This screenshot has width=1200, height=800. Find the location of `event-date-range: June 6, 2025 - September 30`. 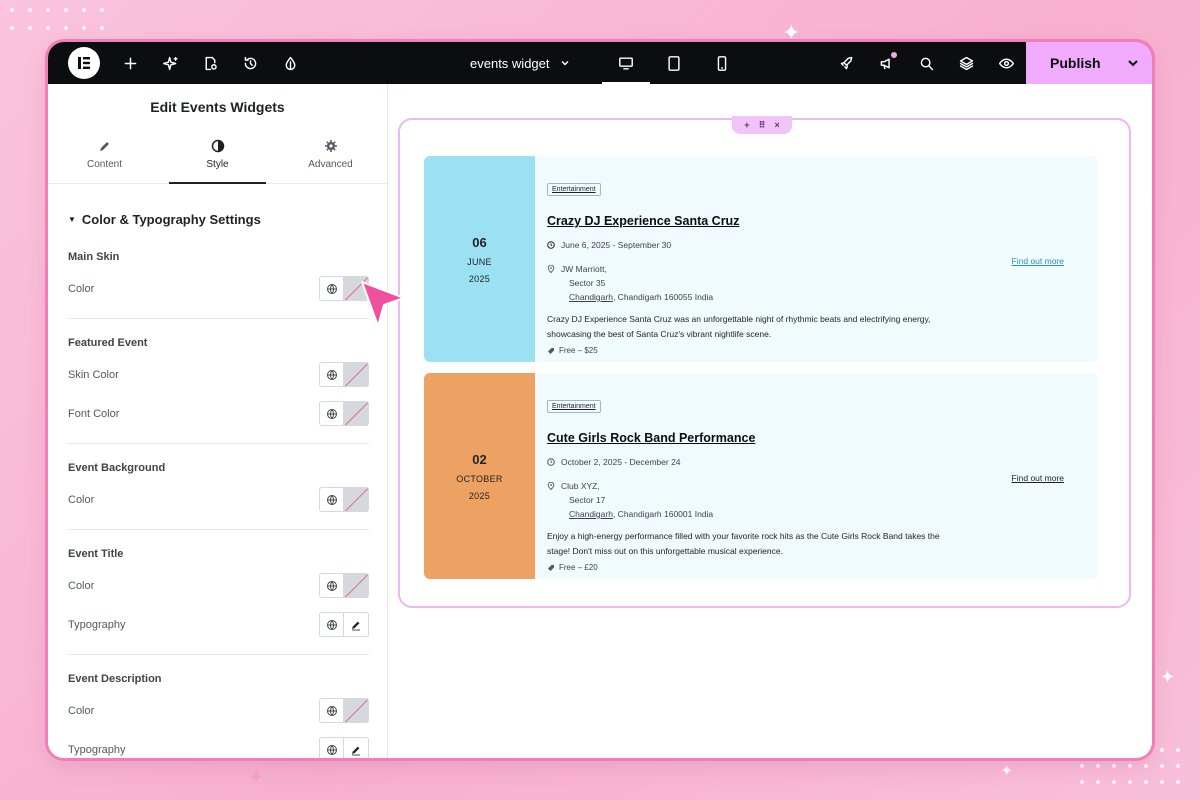

event-date-range: June 6, 2025 - September 30 is located at coordinates (616, 245).